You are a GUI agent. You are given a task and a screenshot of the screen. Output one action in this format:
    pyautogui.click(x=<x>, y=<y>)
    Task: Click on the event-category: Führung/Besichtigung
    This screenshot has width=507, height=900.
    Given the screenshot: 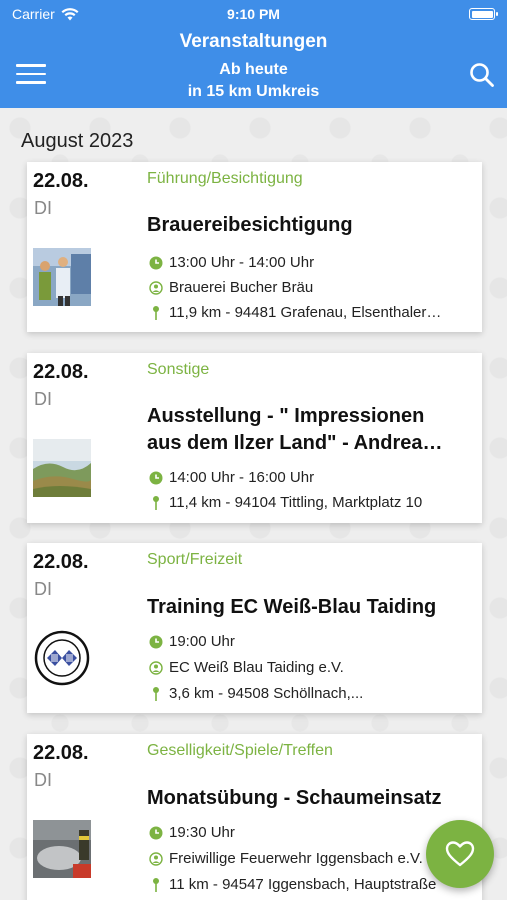 What is the action you would take?
    pyautogui.click(x=225, y=178)
    